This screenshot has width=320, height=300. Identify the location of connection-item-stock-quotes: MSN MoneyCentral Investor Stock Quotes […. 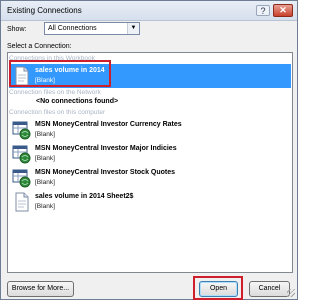
(150, 178).